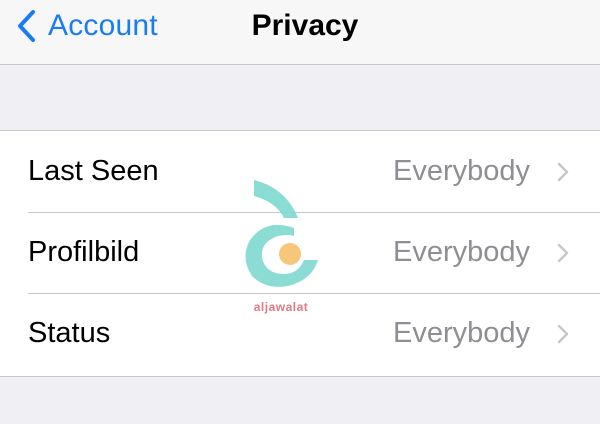 The width and height of the screenshot is (600, 424). I want to click on watermark-logo: aljawalat, so click(281, 253).